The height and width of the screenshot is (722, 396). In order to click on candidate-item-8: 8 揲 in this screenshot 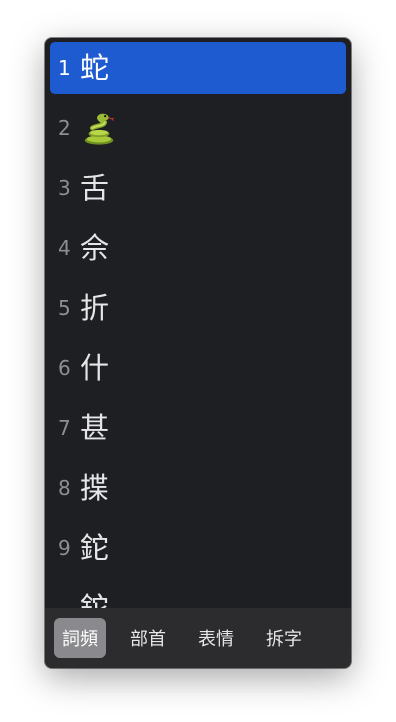, I will do `click(198, 488)`.